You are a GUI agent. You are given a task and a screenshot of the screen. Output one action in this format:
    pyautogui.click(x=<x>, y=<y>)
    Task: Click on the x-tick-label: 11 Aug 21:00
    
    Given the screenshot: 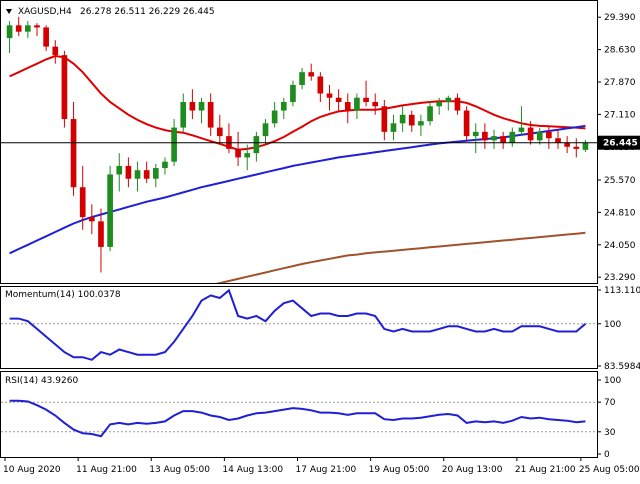 What is the action you would take?
    pyautogui.click(x=106, y=470)
    